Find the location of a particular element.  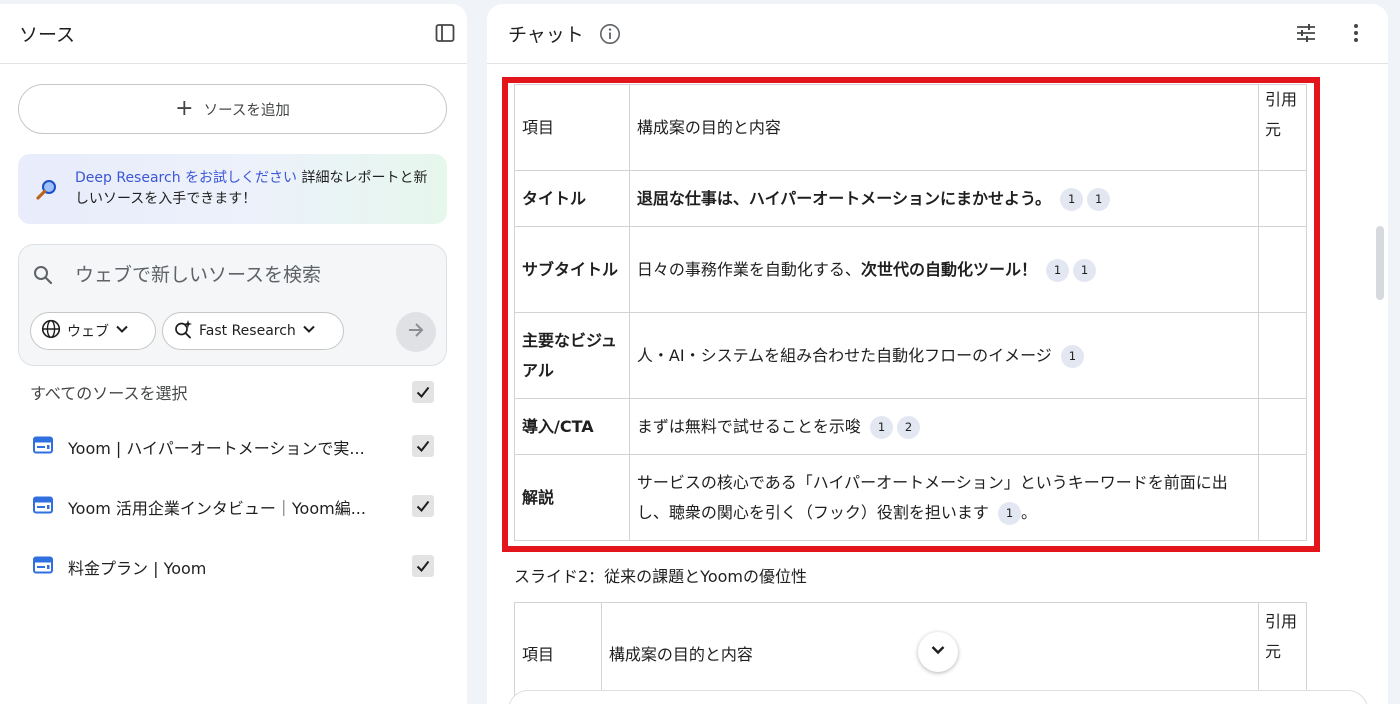

scroll-to-bottom-button is located at coordinates (938, 652).